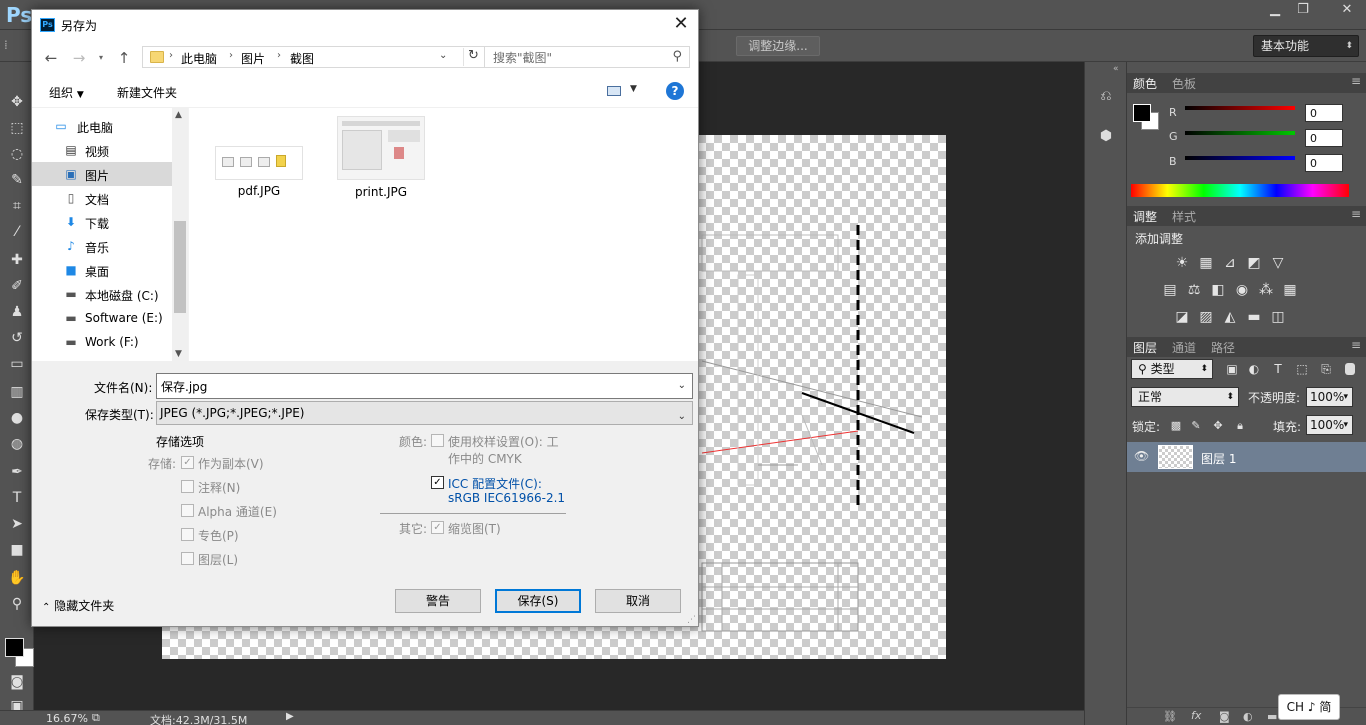 The image size is (1366, 725). Describe the element at coordinates (1218, 458) in the screenshot. I see `layer-name: 图层 1` at that location.